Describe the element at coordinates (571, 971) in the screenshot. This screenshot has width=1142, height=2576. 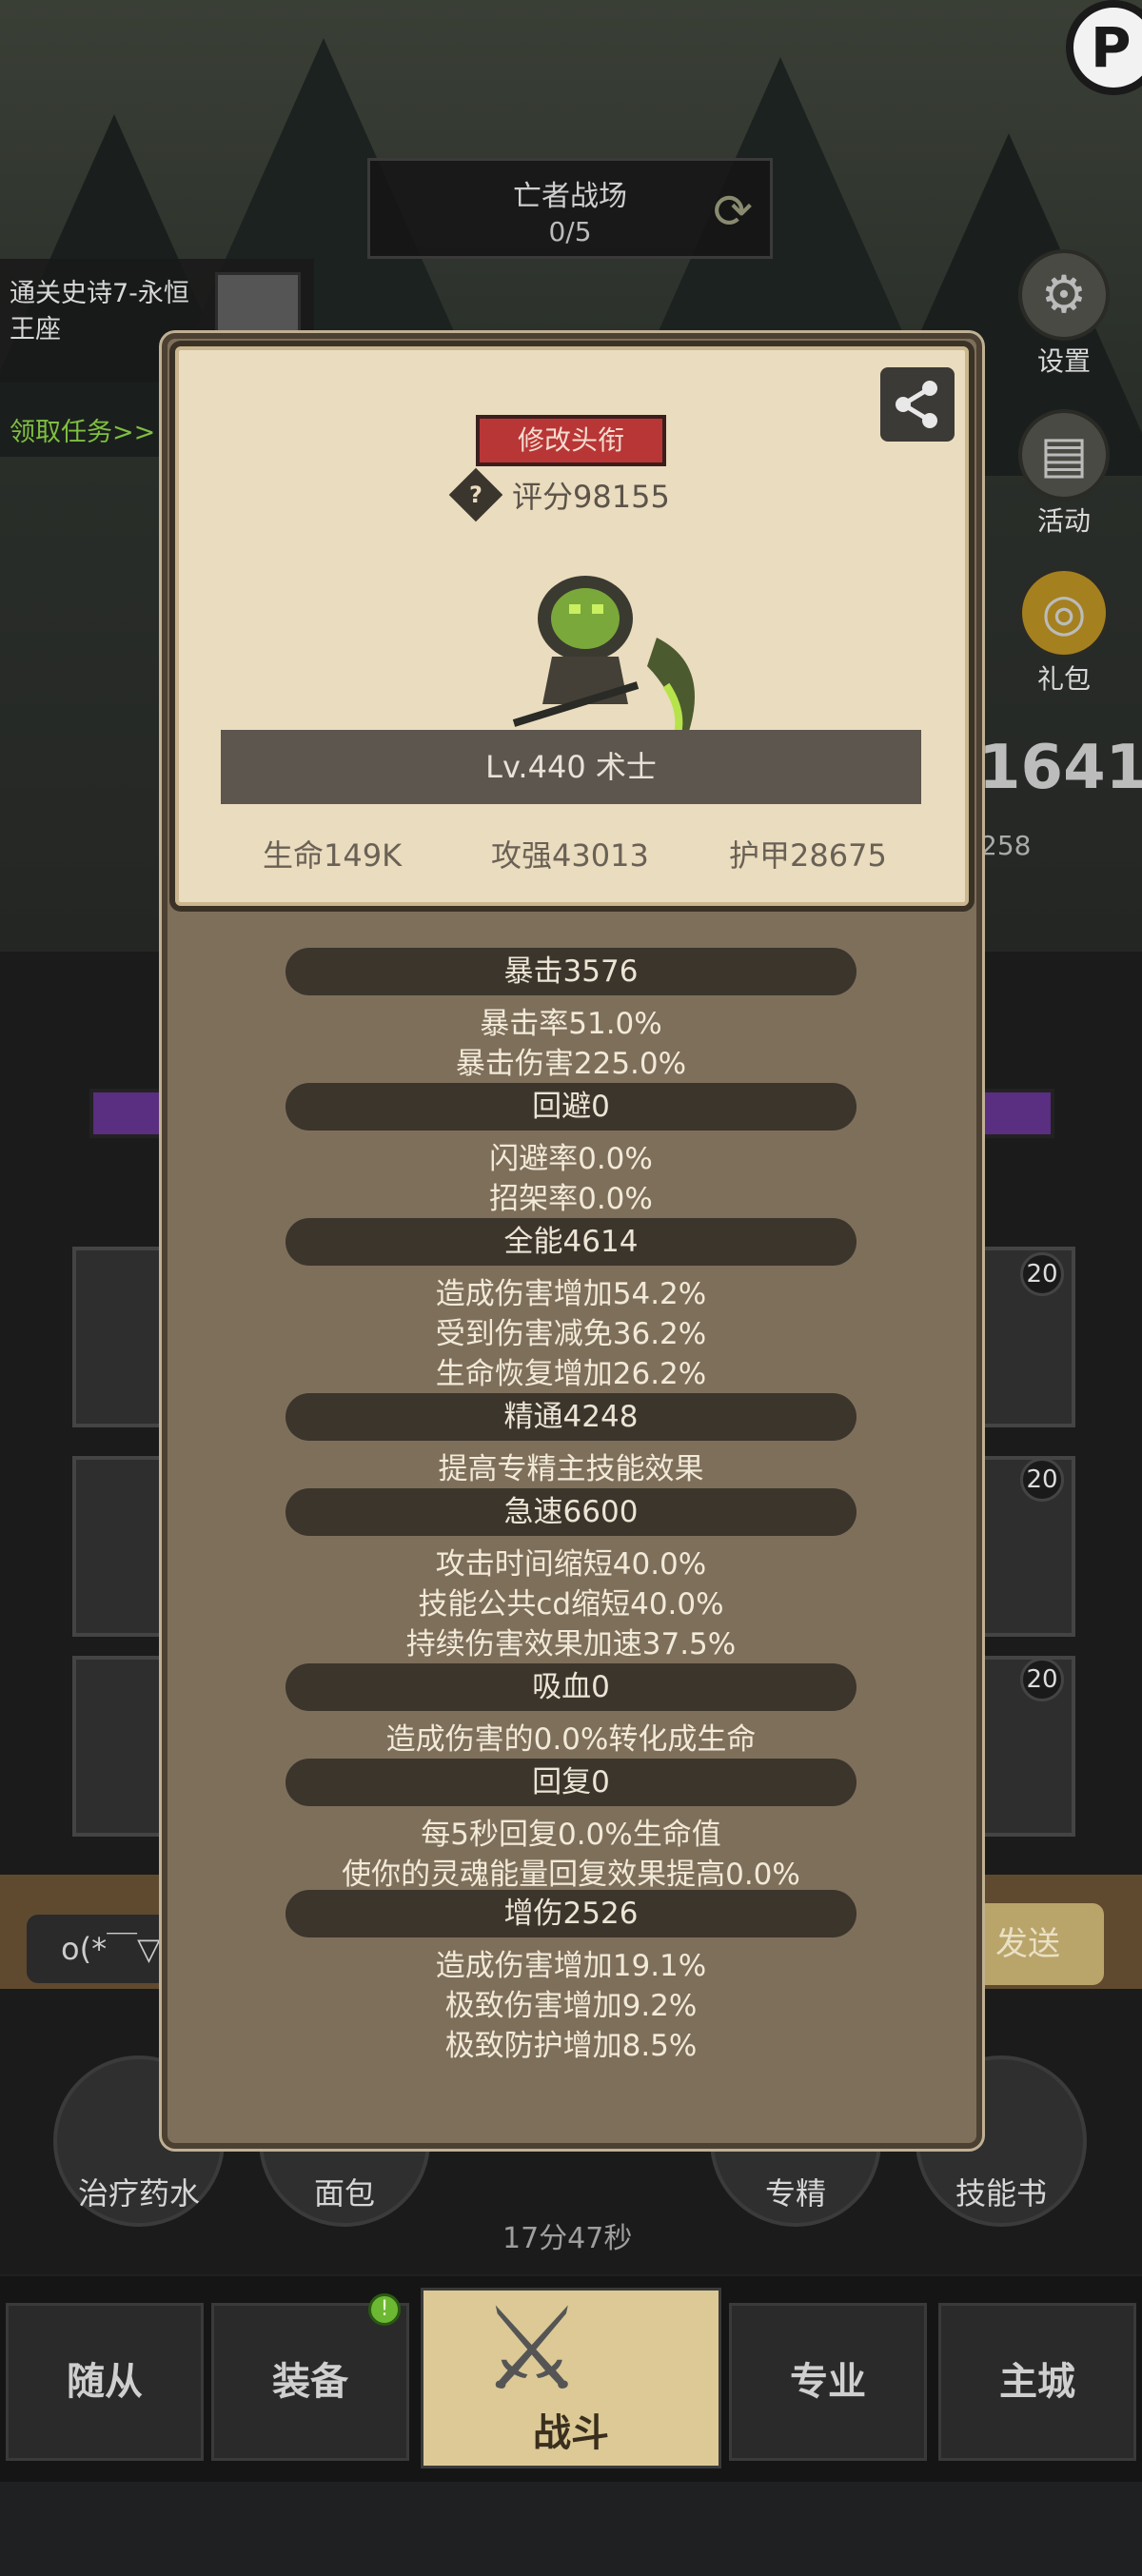
I see `section-header-crit: 暴击3576` at that location.